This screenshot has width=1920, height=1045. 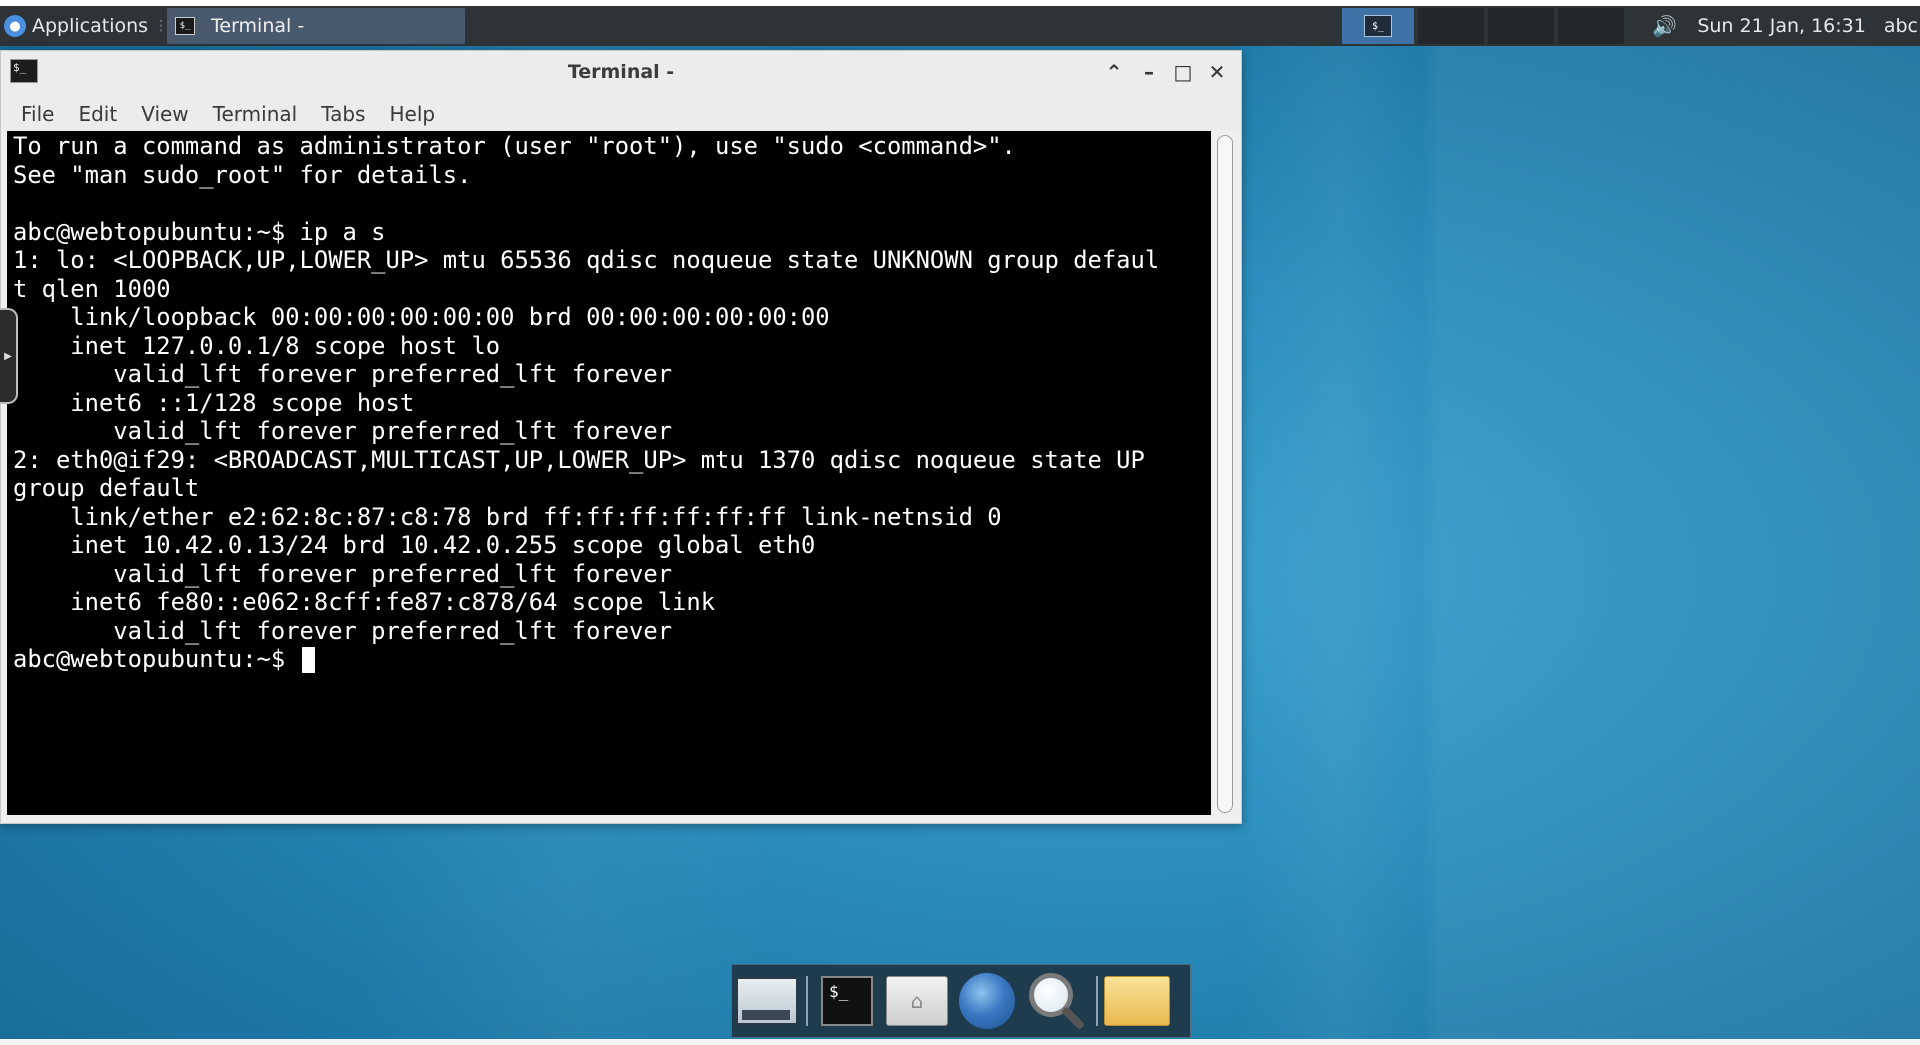 What do you see at coordinates (316, 26) in the screenshot?
I see `taskbar-terminal-button: $_ Terminal -` at bounding box center [316, 26].